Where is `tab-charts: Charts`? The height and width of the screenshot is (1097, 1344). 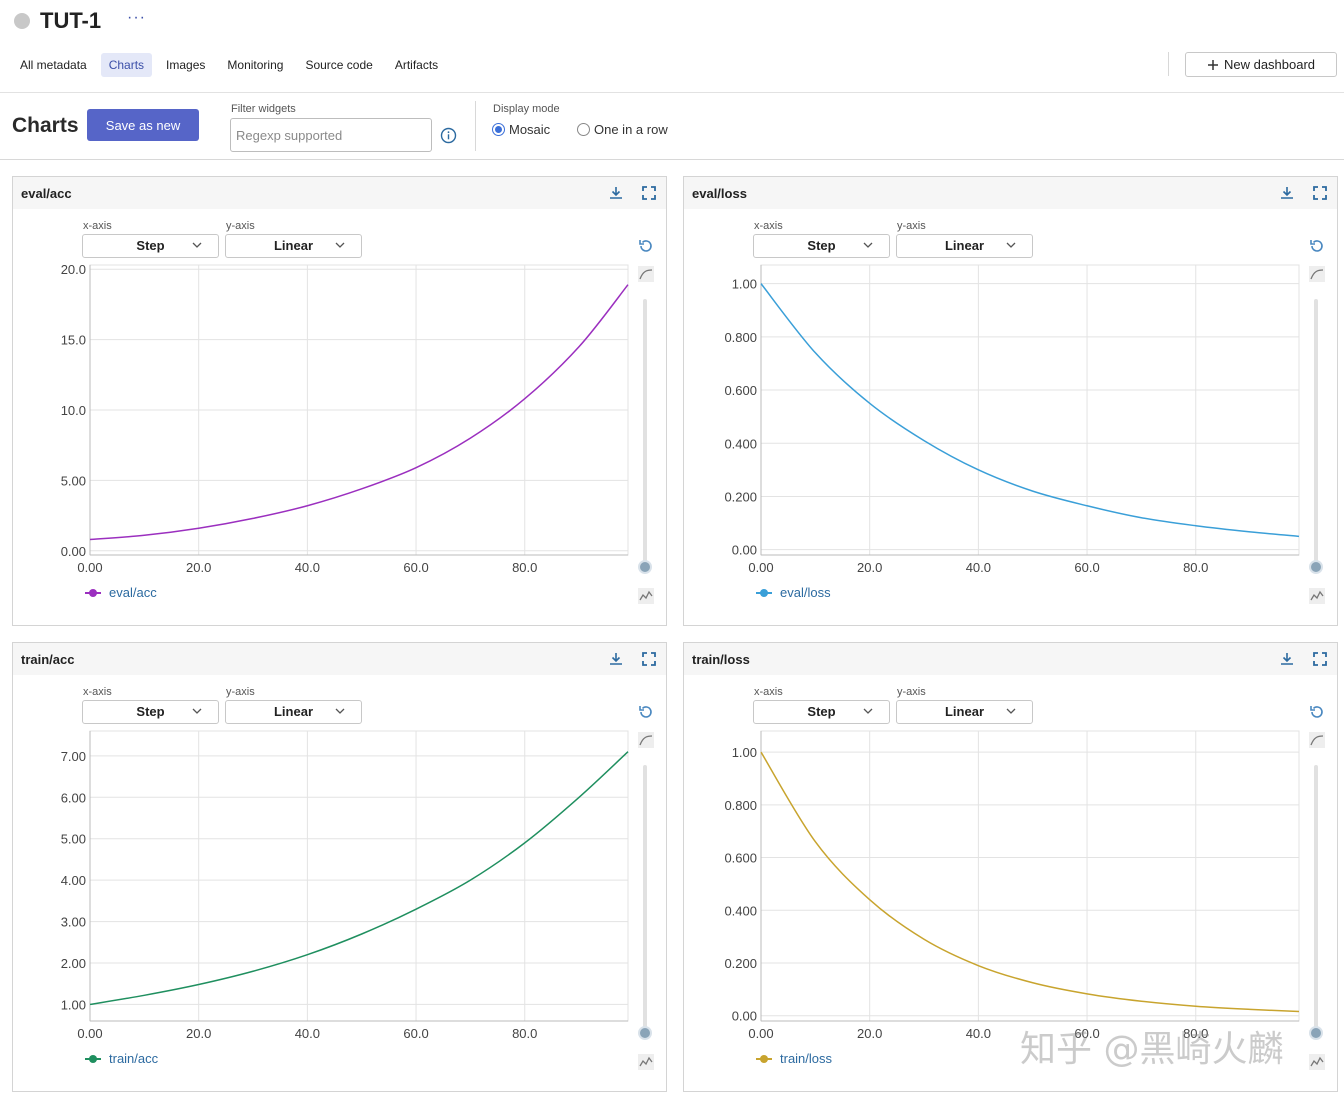 tab-charts: Charts is located at coordinates (126, 65).